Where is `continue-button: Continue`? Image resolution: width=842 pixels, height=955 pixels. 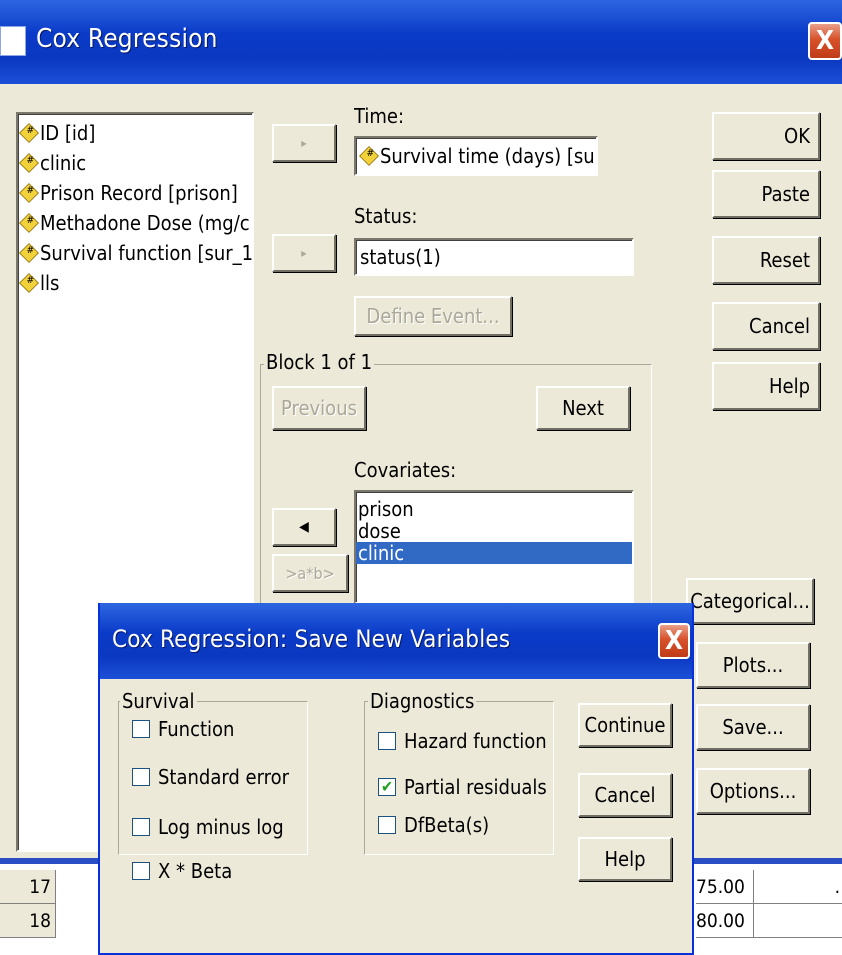
continue-button: Continue is located at coordinates (625, 725).